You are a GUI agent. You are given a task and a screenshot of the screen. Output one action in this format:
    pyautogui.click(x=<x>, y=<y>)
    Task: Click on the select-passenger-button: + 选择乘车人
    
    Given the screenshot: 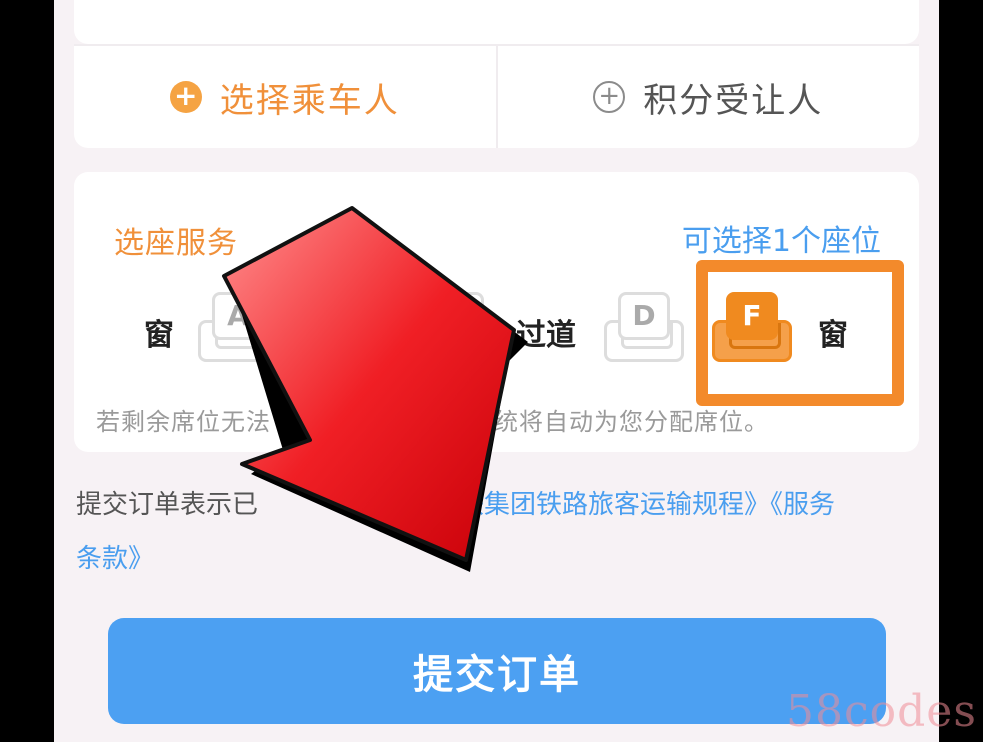 What is the action you would take?
    pyautogui.click(x=285, y=97)
    